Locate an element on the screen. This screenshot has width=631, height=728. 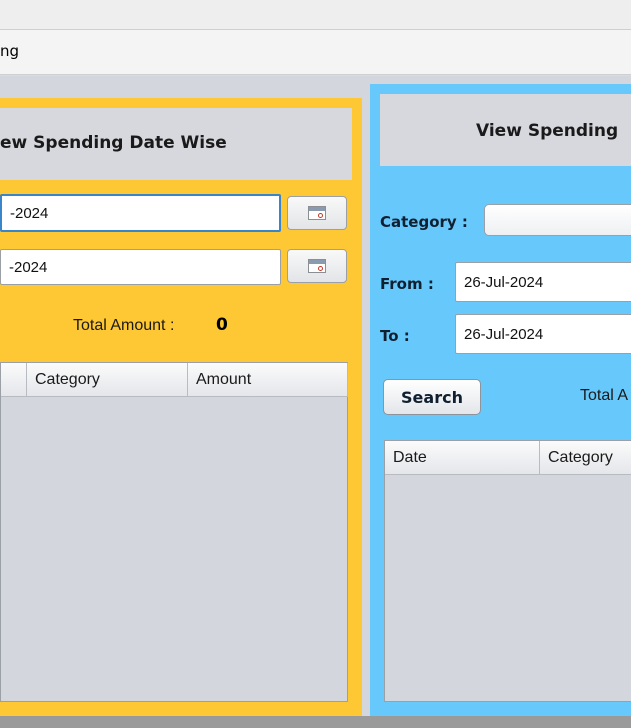
category-wise-table: Date Category is located at coordinates (507, 571).